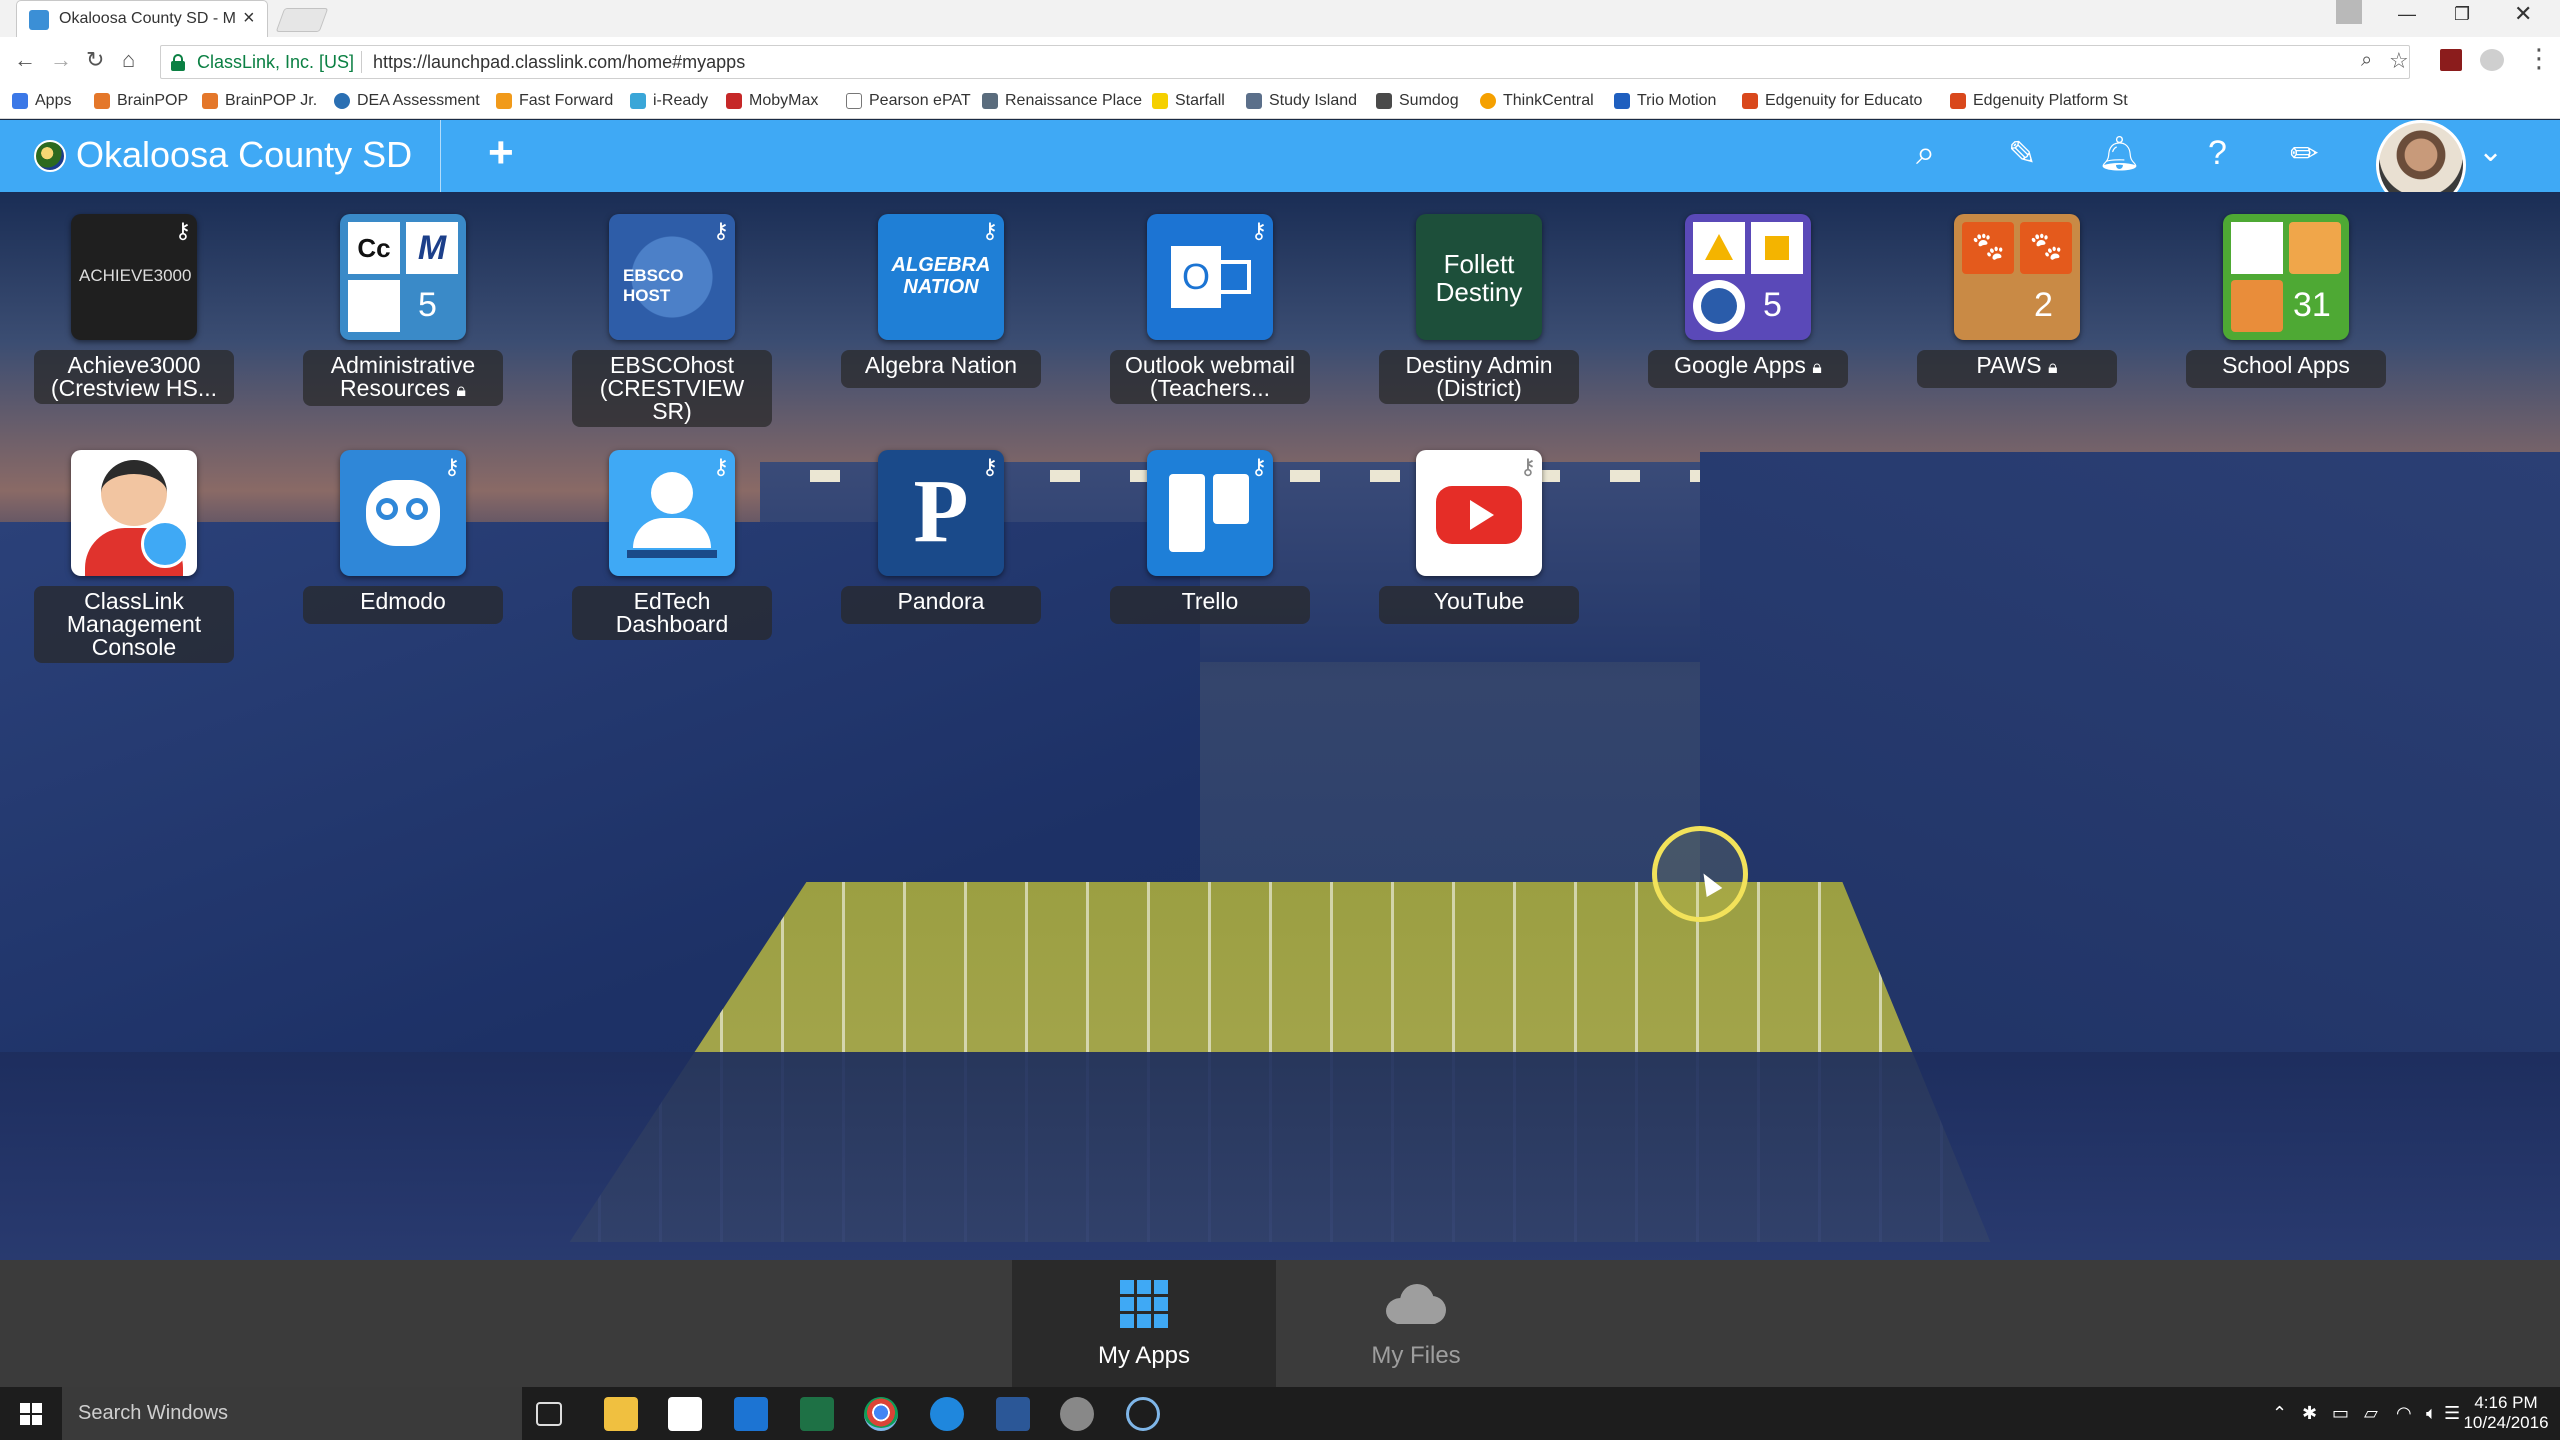 The height and width of the screenshot is (1440, 2560). What do you see at coordinates (2349, 12) in the screenshot?
I see `chrome-profile-icon` at bounding box center [2349, 12].